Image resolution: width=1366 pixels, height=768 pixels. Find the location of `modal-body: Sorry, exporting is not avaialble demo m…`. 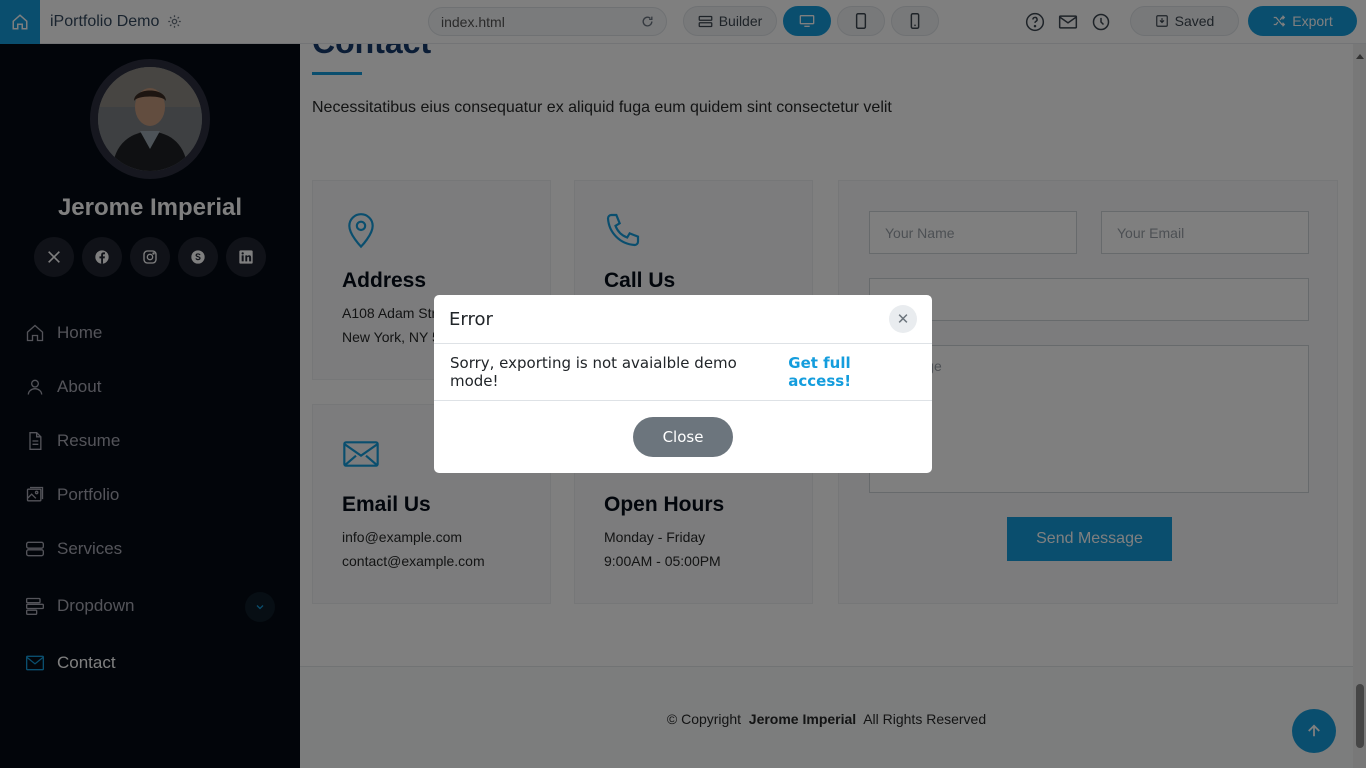

modal-body: Sorry, exporting is not avaialble demo m… is located at coordinates (683, 372).